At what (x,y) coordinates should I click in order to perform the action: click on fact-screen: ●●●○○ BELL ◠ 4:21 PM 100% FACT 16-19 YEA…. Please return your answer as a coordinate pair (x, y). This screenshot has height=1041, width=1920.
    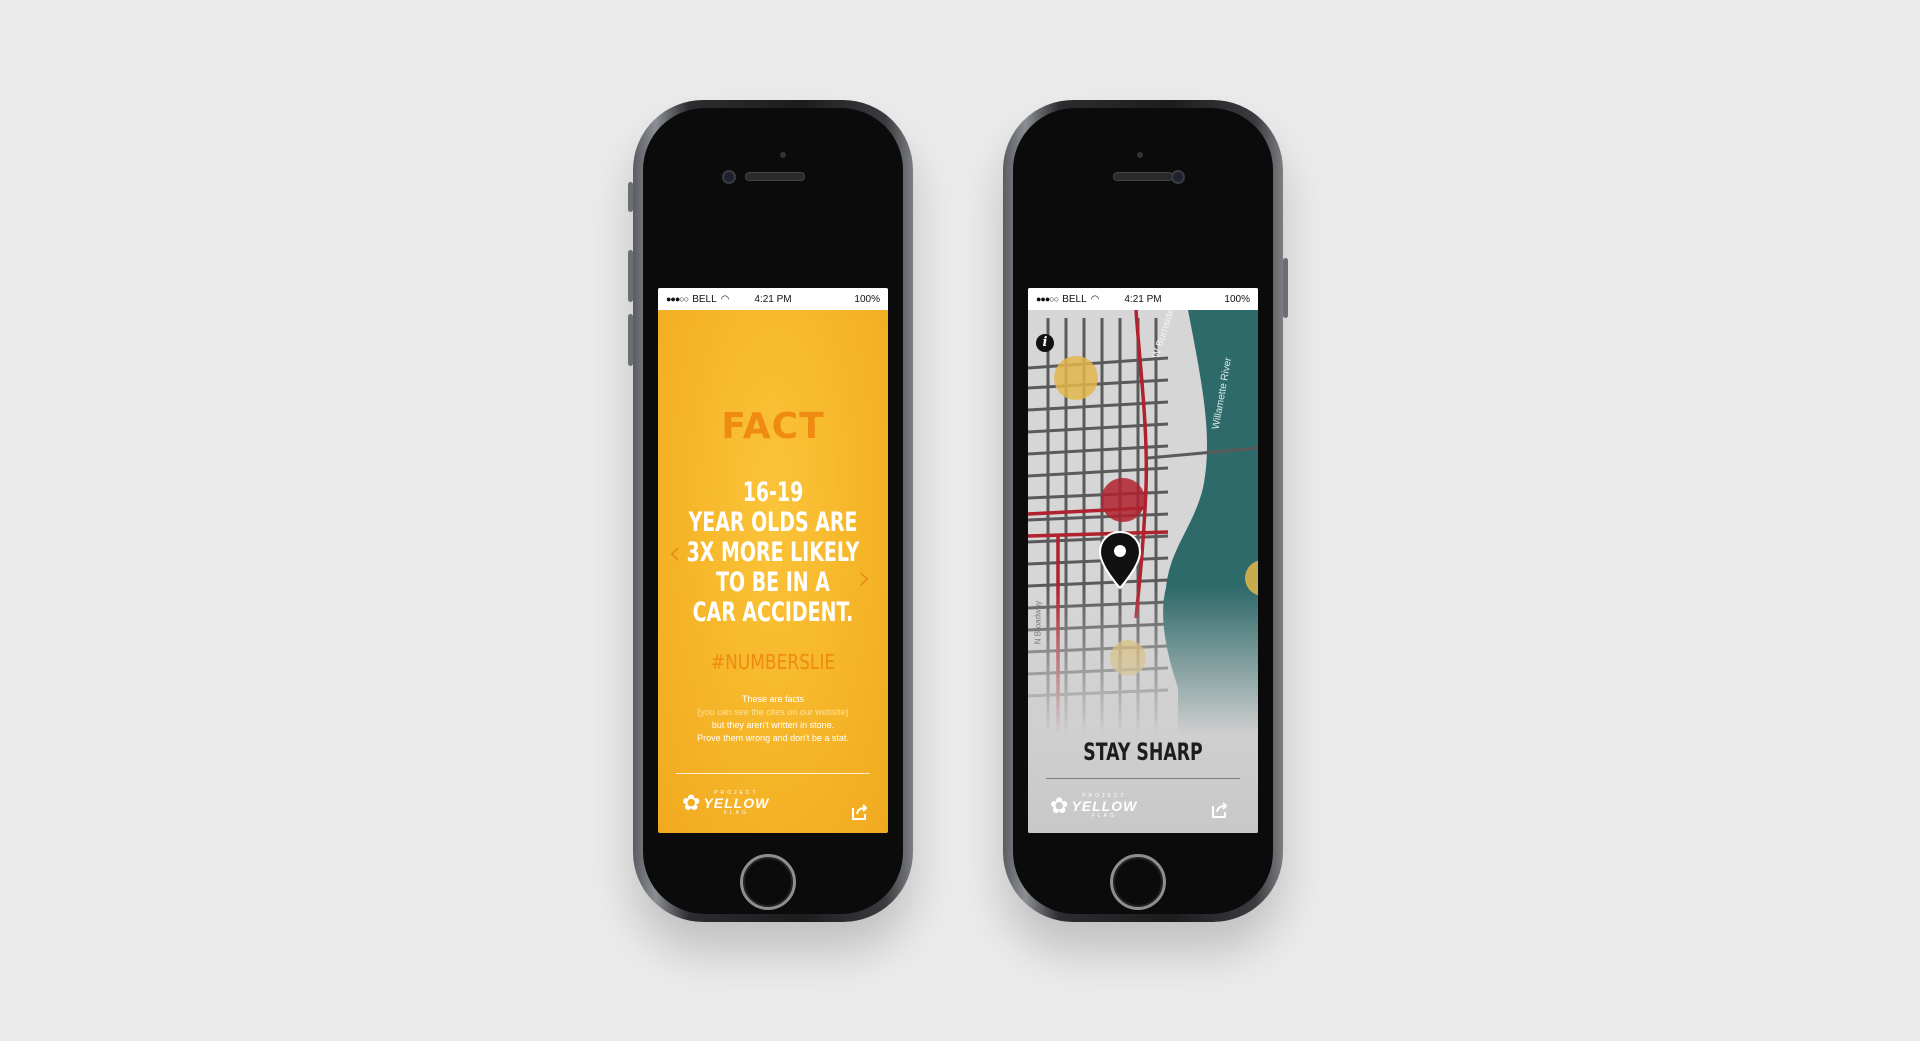
    Looking at the image, I should click on (773, 560).